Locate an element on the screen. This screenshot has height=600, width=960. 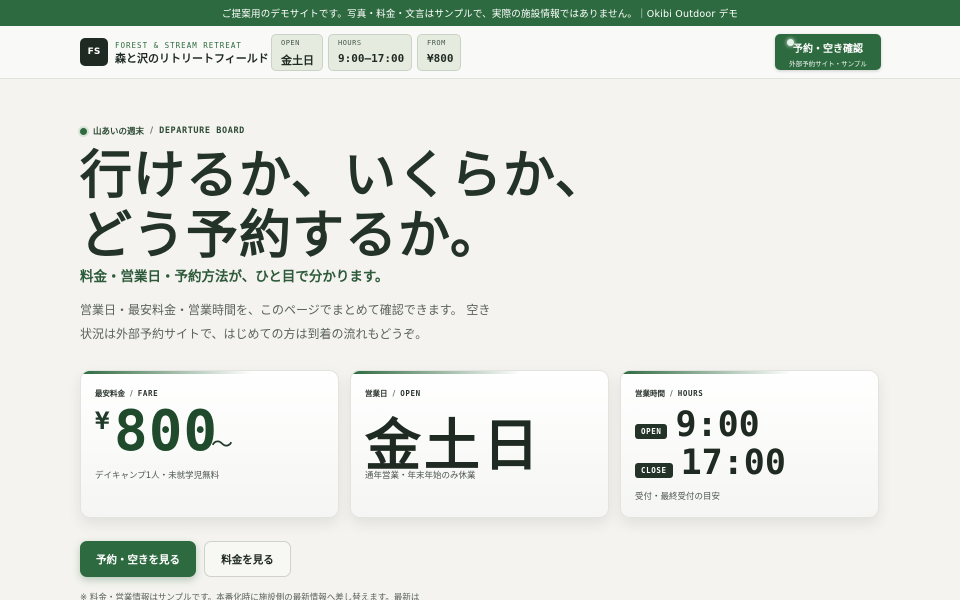
eyebrow-en: DEPARTURE BOARD is located at coordinates (202, 131).